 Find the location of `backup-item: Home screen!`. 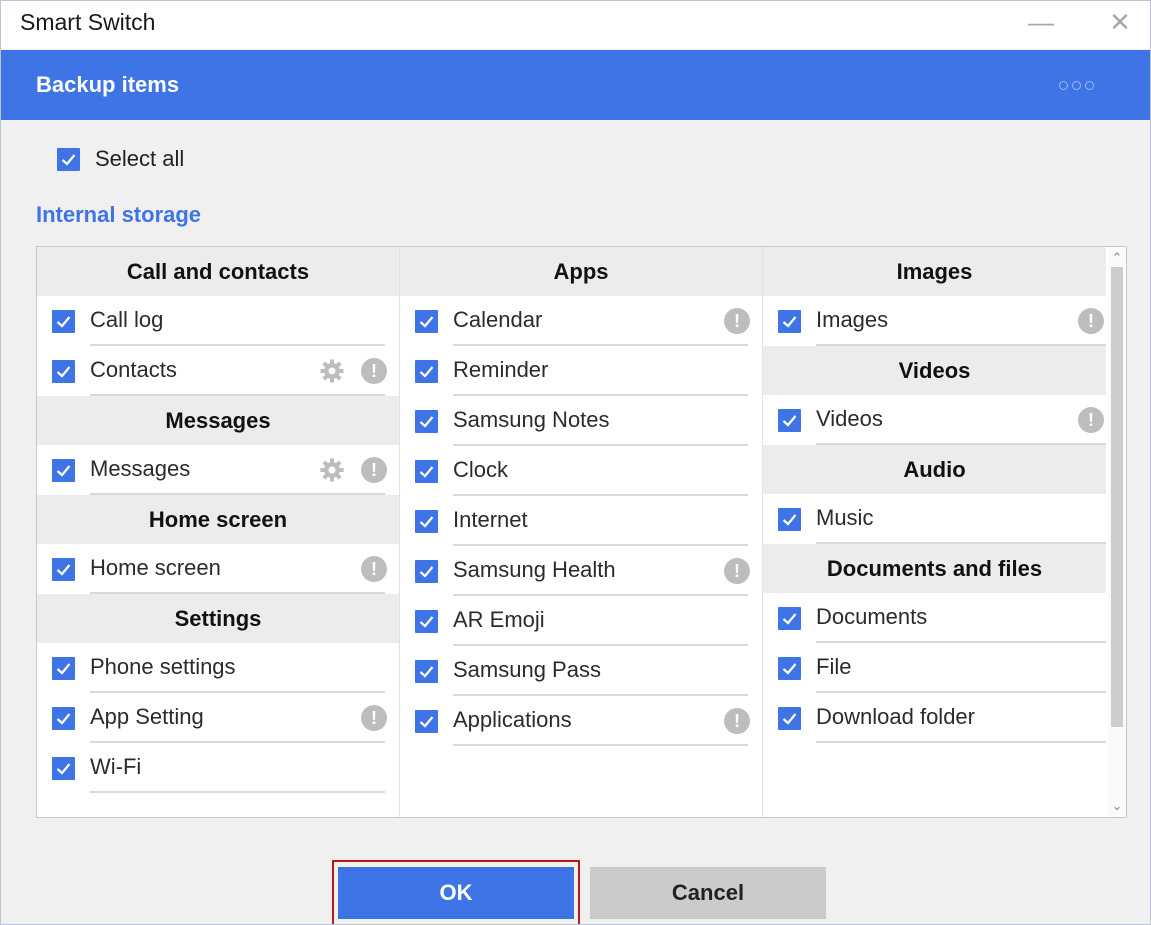

backup-item: Home screen! is located at coordinates (218, 569).